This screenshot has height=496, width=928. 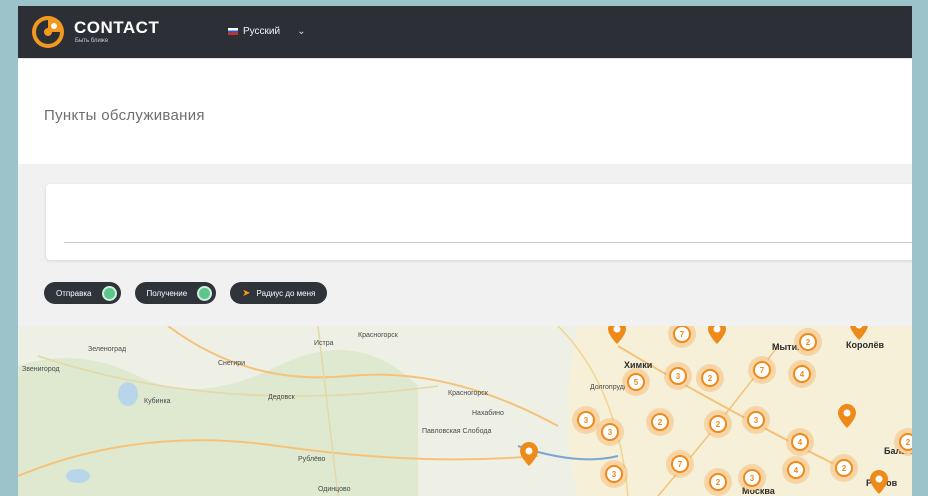 I want to click on filter-receive-label: Получение, so click(x=167, y=293).